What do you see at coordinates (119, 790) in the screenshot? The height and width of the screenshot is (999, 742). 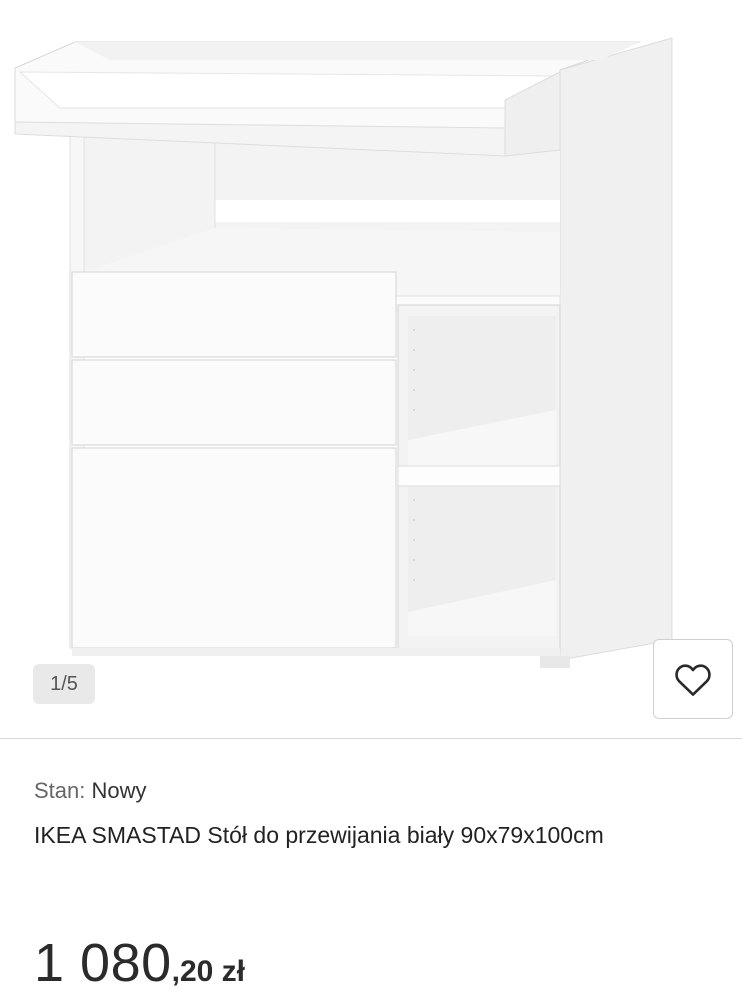 I see `condition-value: Nowy` at bounding box center [119, 790].